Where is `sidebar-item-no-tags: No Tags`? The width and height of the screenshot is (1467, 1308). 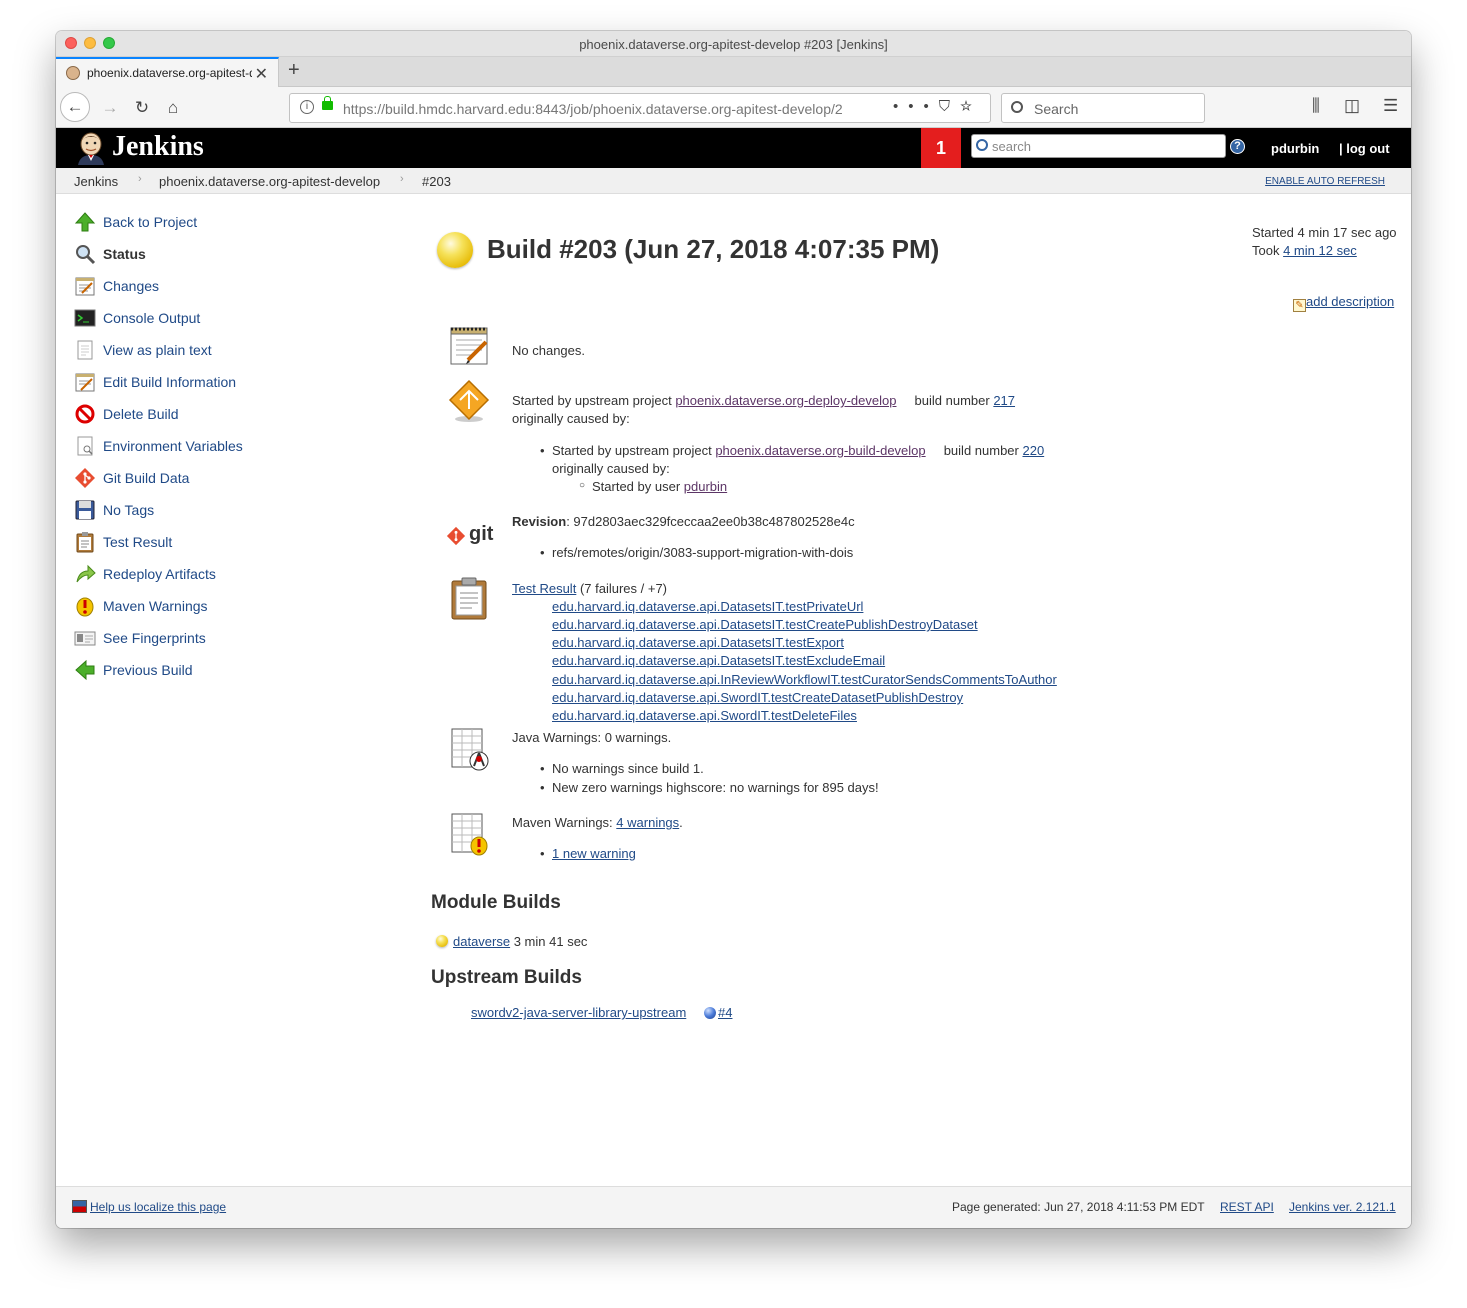 sidebar-item-no-tags: No Tags is located at coordinates (114, 510).